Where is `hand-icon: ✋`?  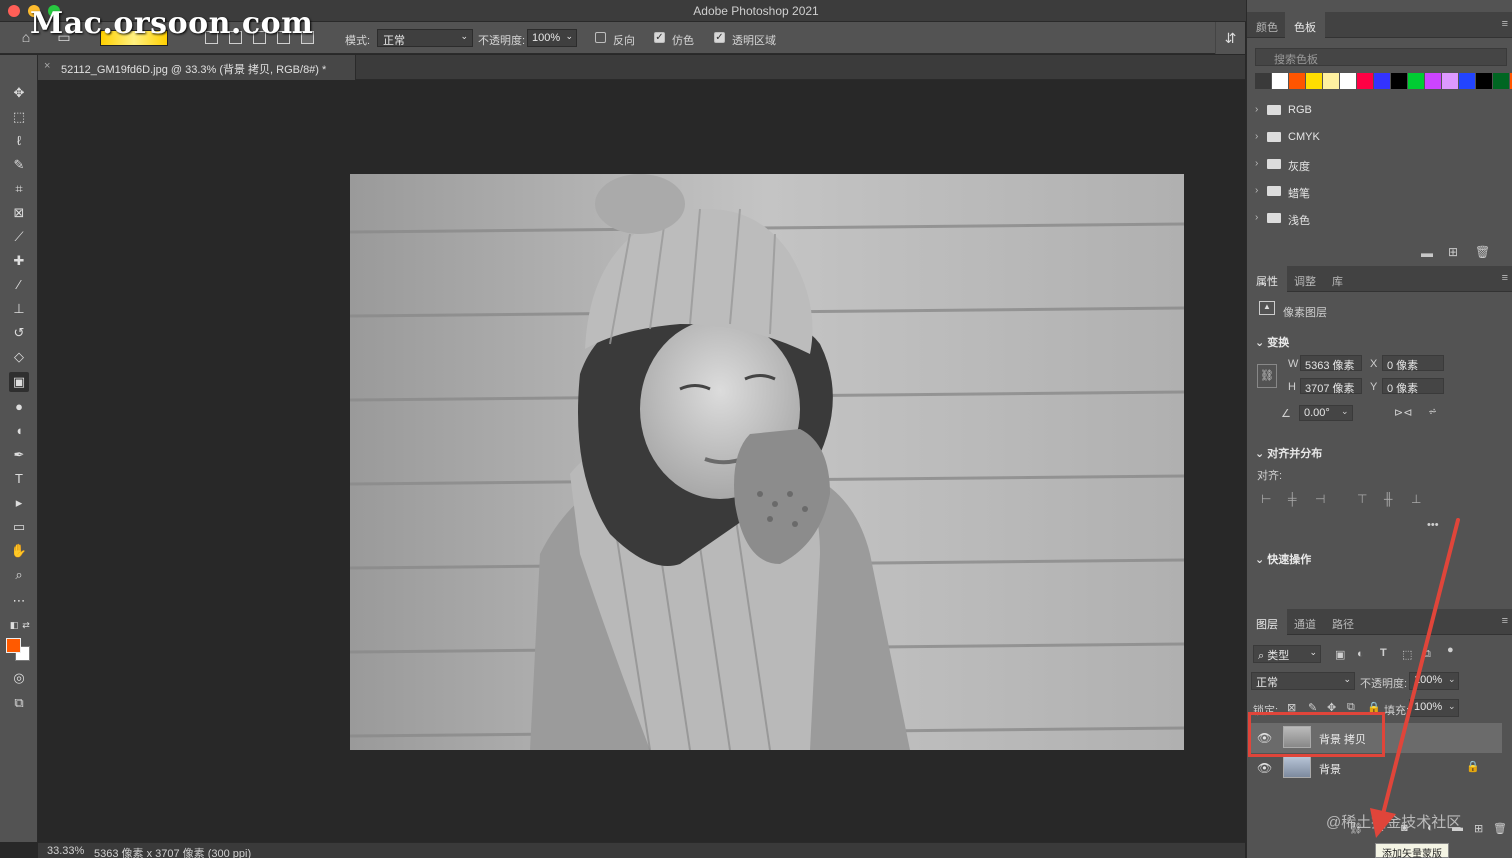 hand-icon: ✋ is located at coordinates (19, 551).